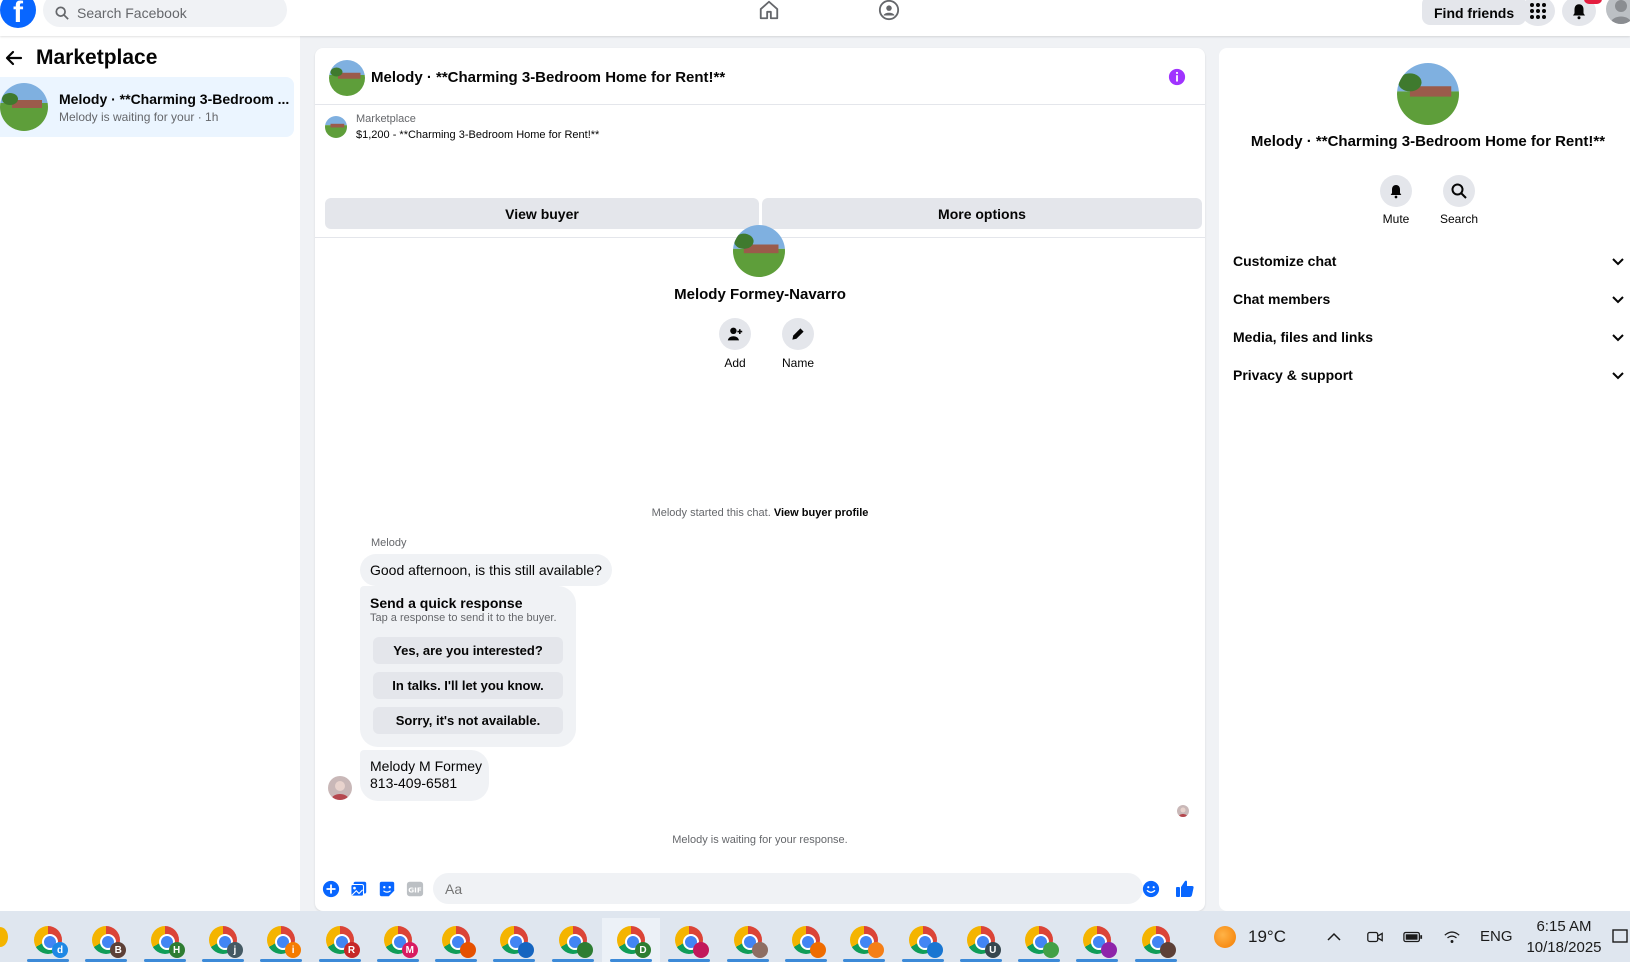 The width and height of the screenshot is (1630, 962). Describe the element at coordinates (1429, 261) in the screenshot. I see `customize-chat-section: Customize chat` at that location.